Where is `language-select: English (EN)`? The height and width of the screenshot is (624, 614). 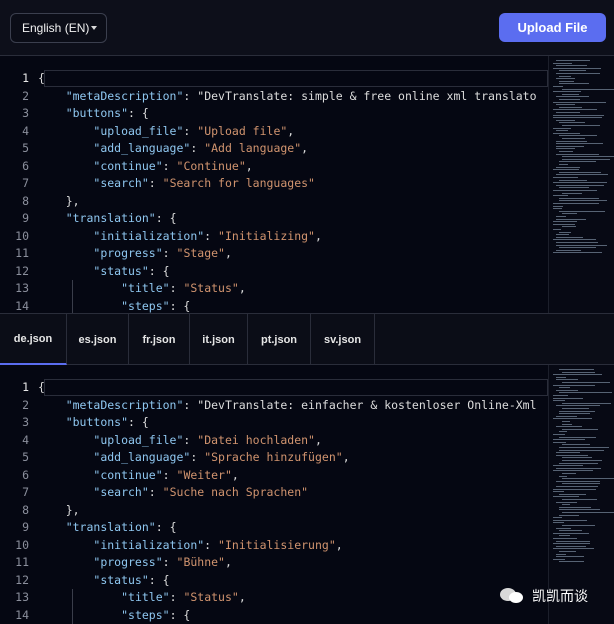
language-select: English (EN) is located at coordinates (58, 28).